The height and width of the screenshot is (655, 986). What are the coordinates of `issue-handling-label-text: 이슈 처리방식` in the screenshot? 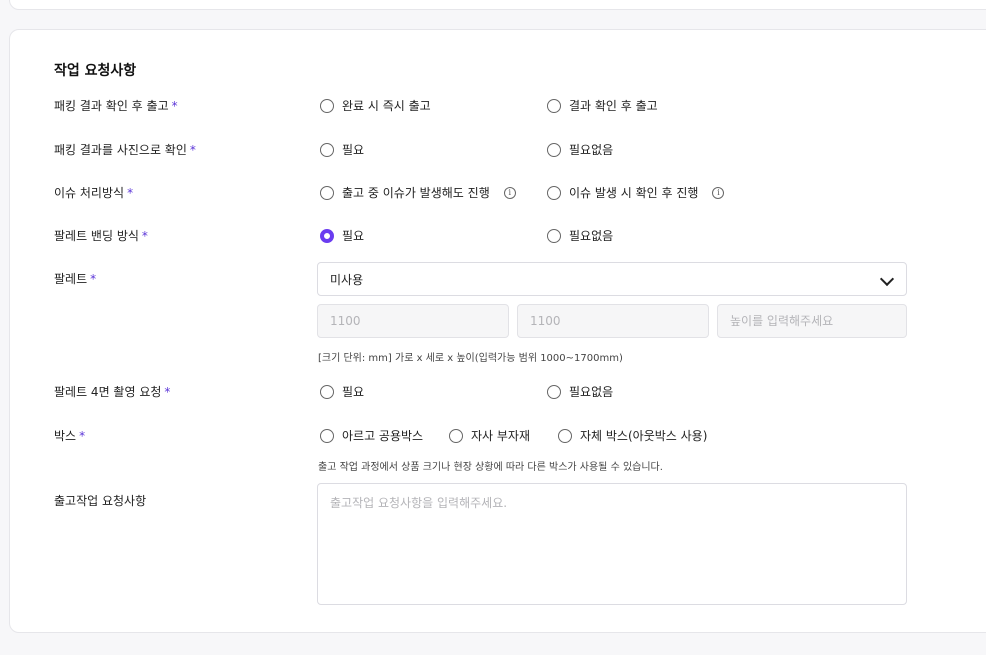 It's located at (89, 193).